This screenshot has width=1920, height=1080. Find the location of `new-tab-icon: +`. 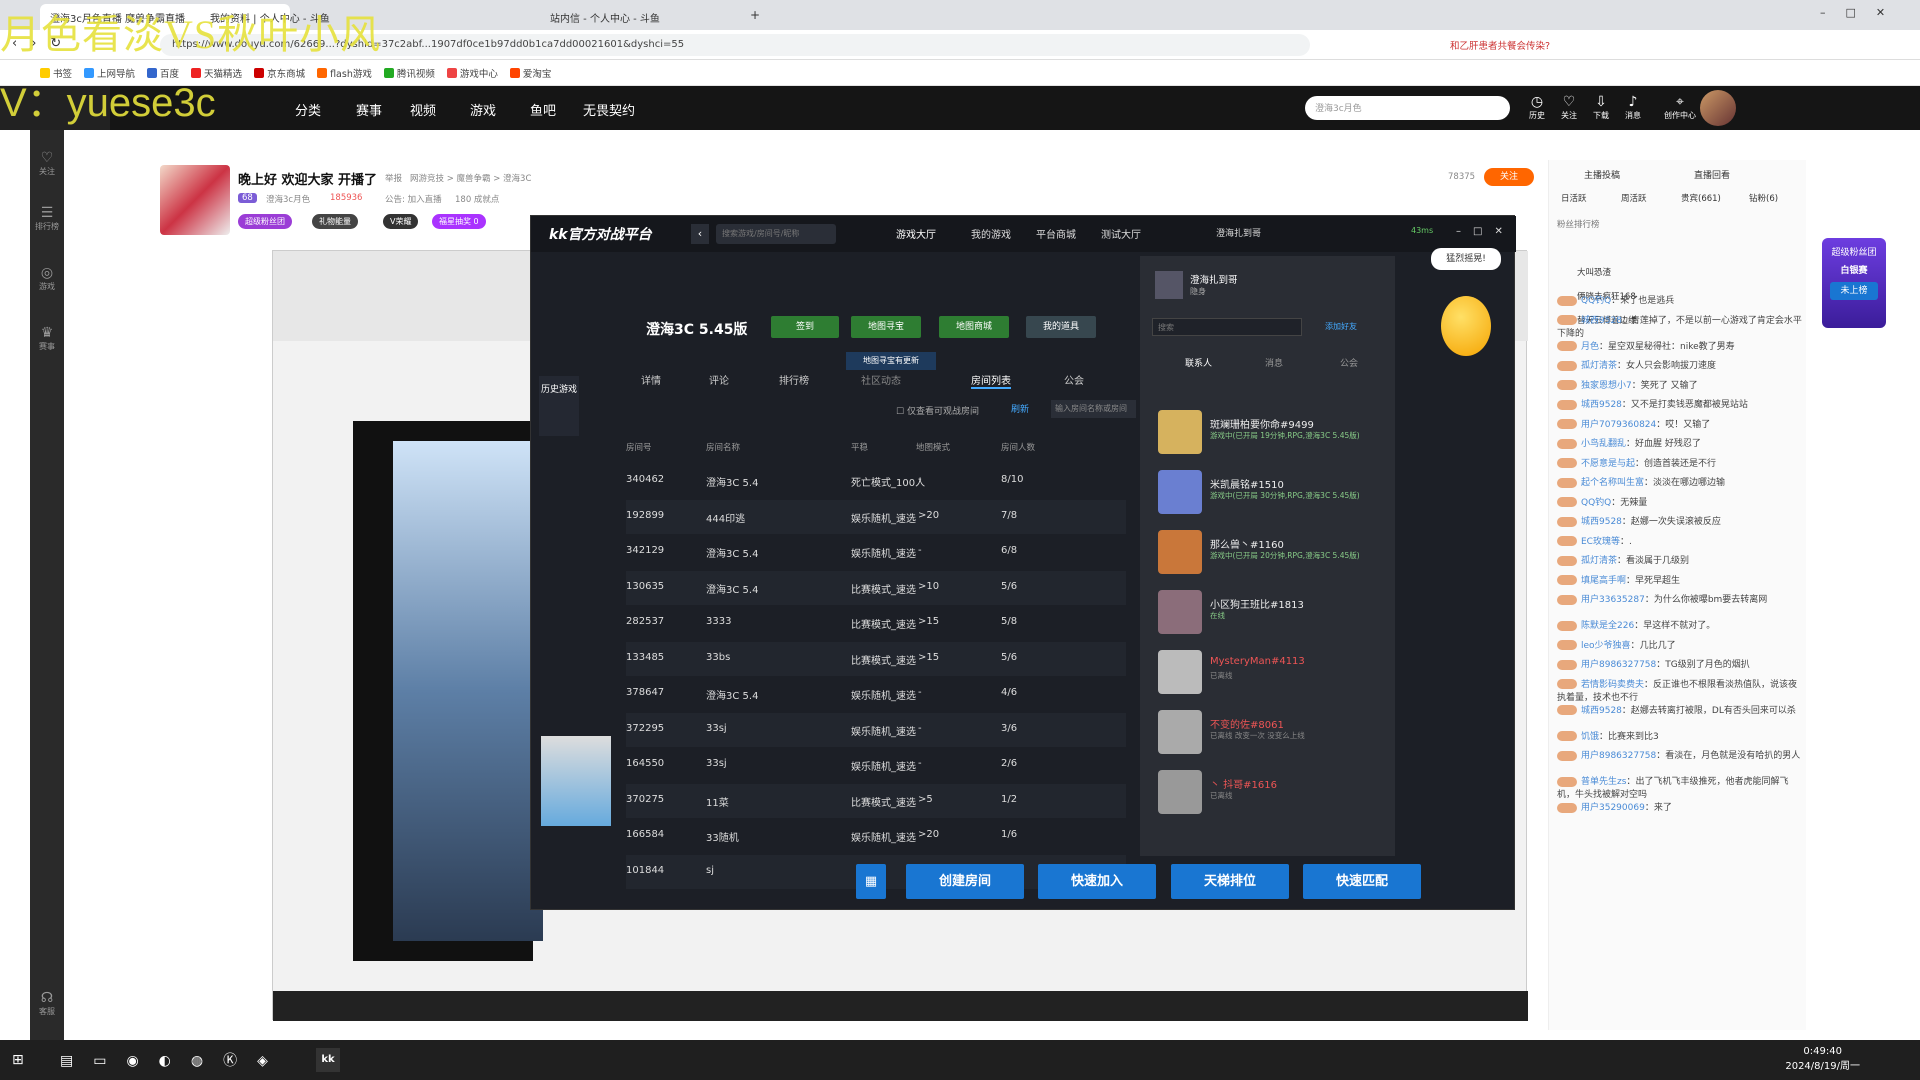

new-tab-icon: + is located at coordinates (755, 15).